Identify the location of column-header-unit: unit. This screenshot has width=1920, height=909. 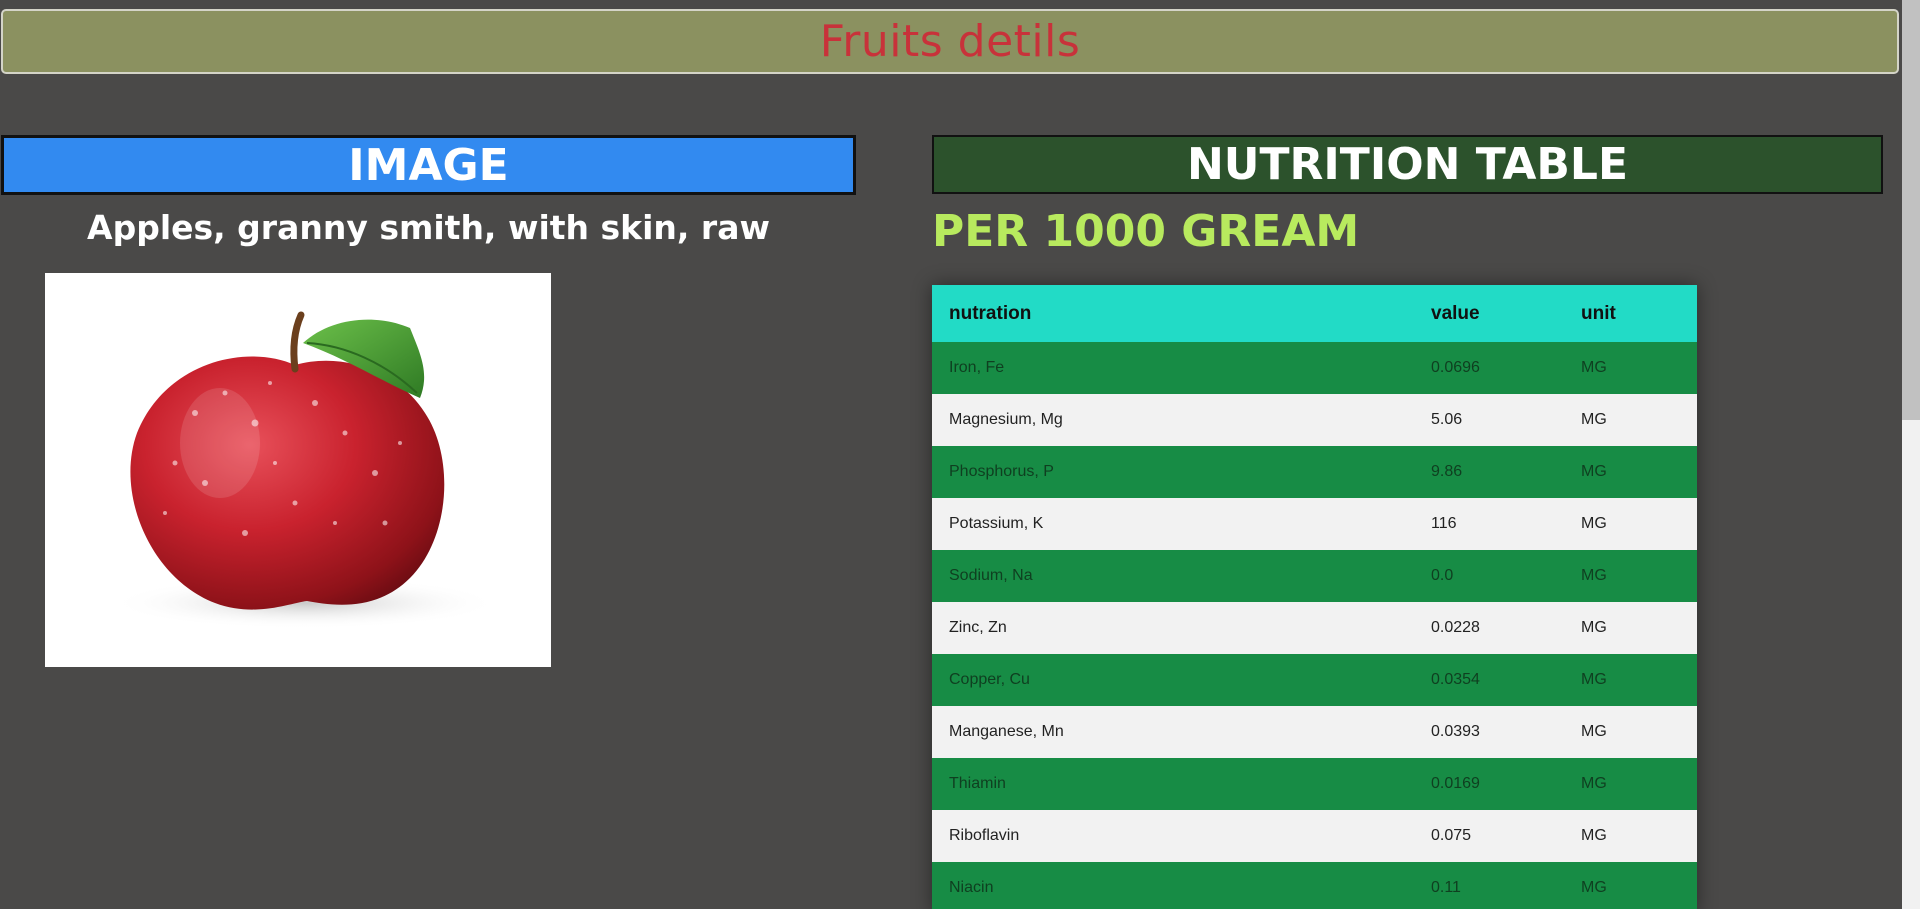
(1598, 313).